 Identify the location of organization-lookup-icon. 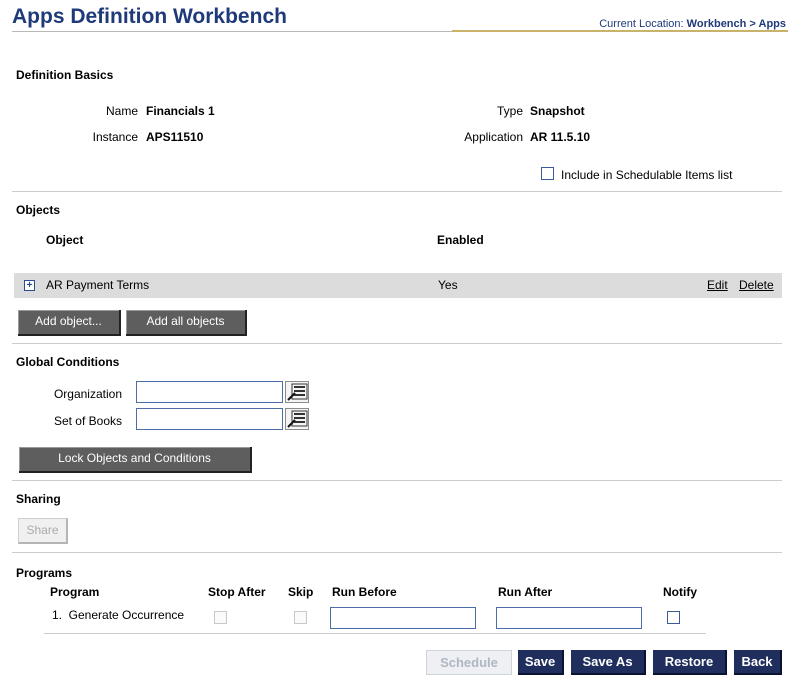
(297, 392).